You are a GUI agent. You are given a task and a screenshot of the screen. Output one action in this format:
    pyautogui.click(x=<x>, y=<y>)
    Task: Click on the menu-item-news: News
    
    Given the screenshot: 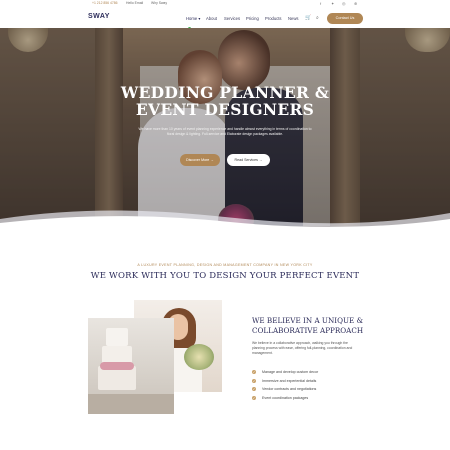 What is the action you would take?
    pyautogui.click(x=293, y=18)
    